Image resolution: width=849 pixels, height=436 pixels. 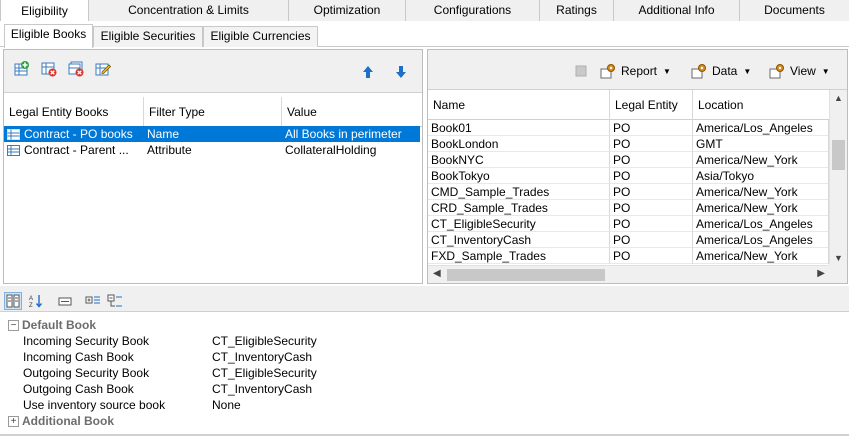 What do you see at coordinates (424, 357) in the screenshot?
I see `property-row: Incoming Cash Book CT_InventoryCash` at bounding box center [424, 357].